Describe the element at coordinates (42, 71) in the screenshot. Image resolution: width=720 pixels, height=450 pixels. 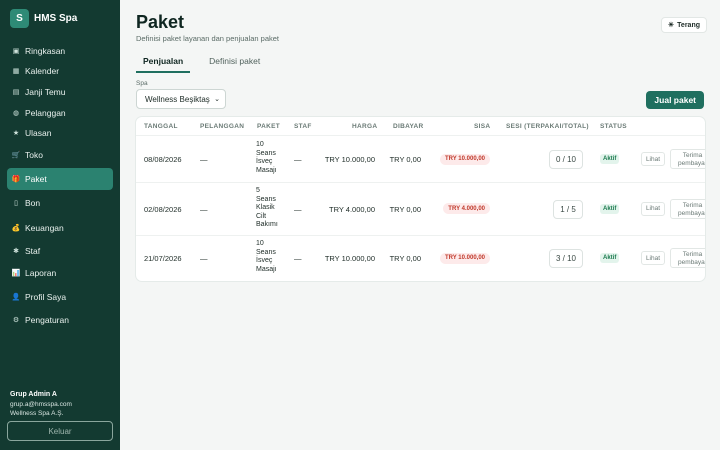
I see `sidebar-item-label: Kalender` at that location.